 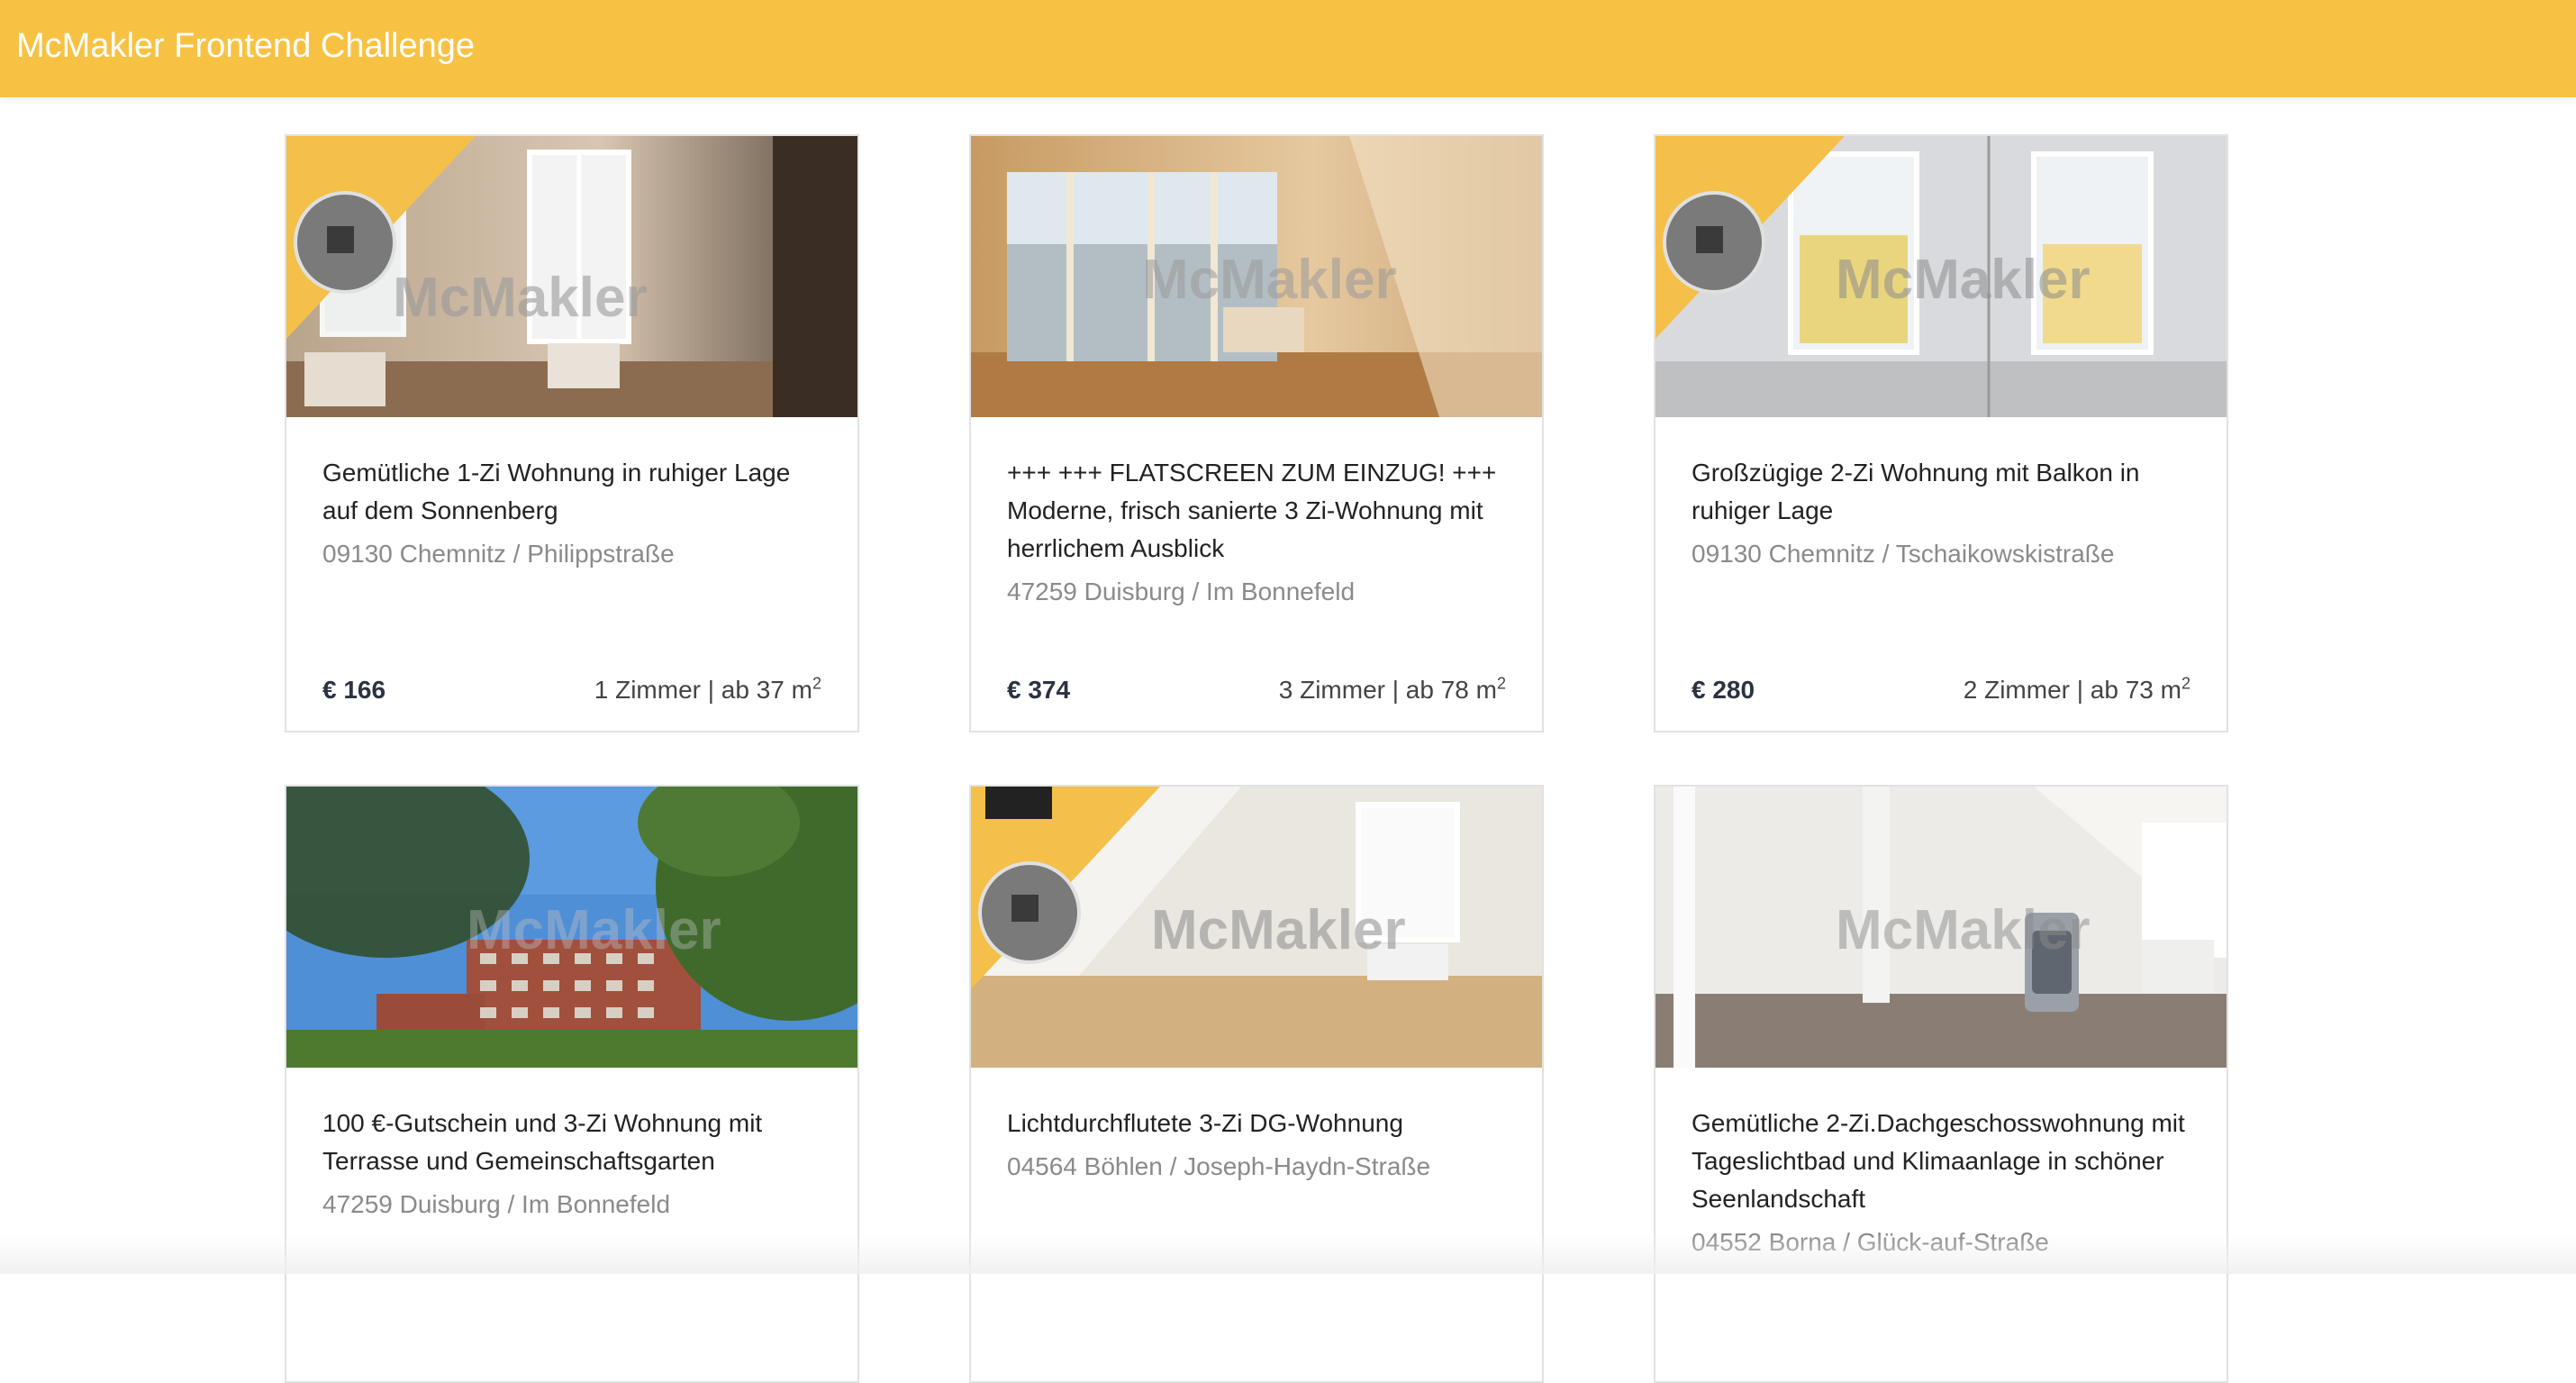 What do you see at coordinates (1288, 48) in the screenshot?
I see `app-header: McMakler Frontend Challenge` at bounding box center [1288, 48].